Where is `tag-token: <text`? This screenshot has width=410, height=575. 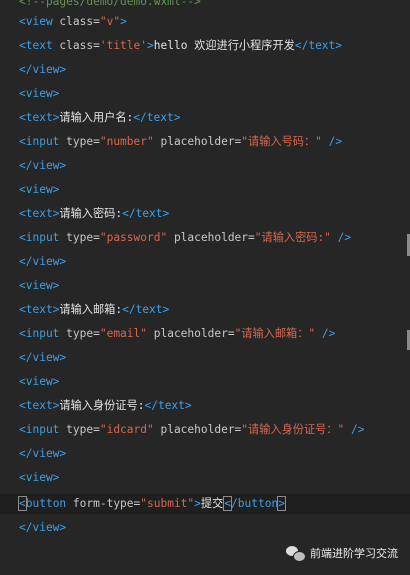
tag-token: <text is located at coordinates (36, 45).